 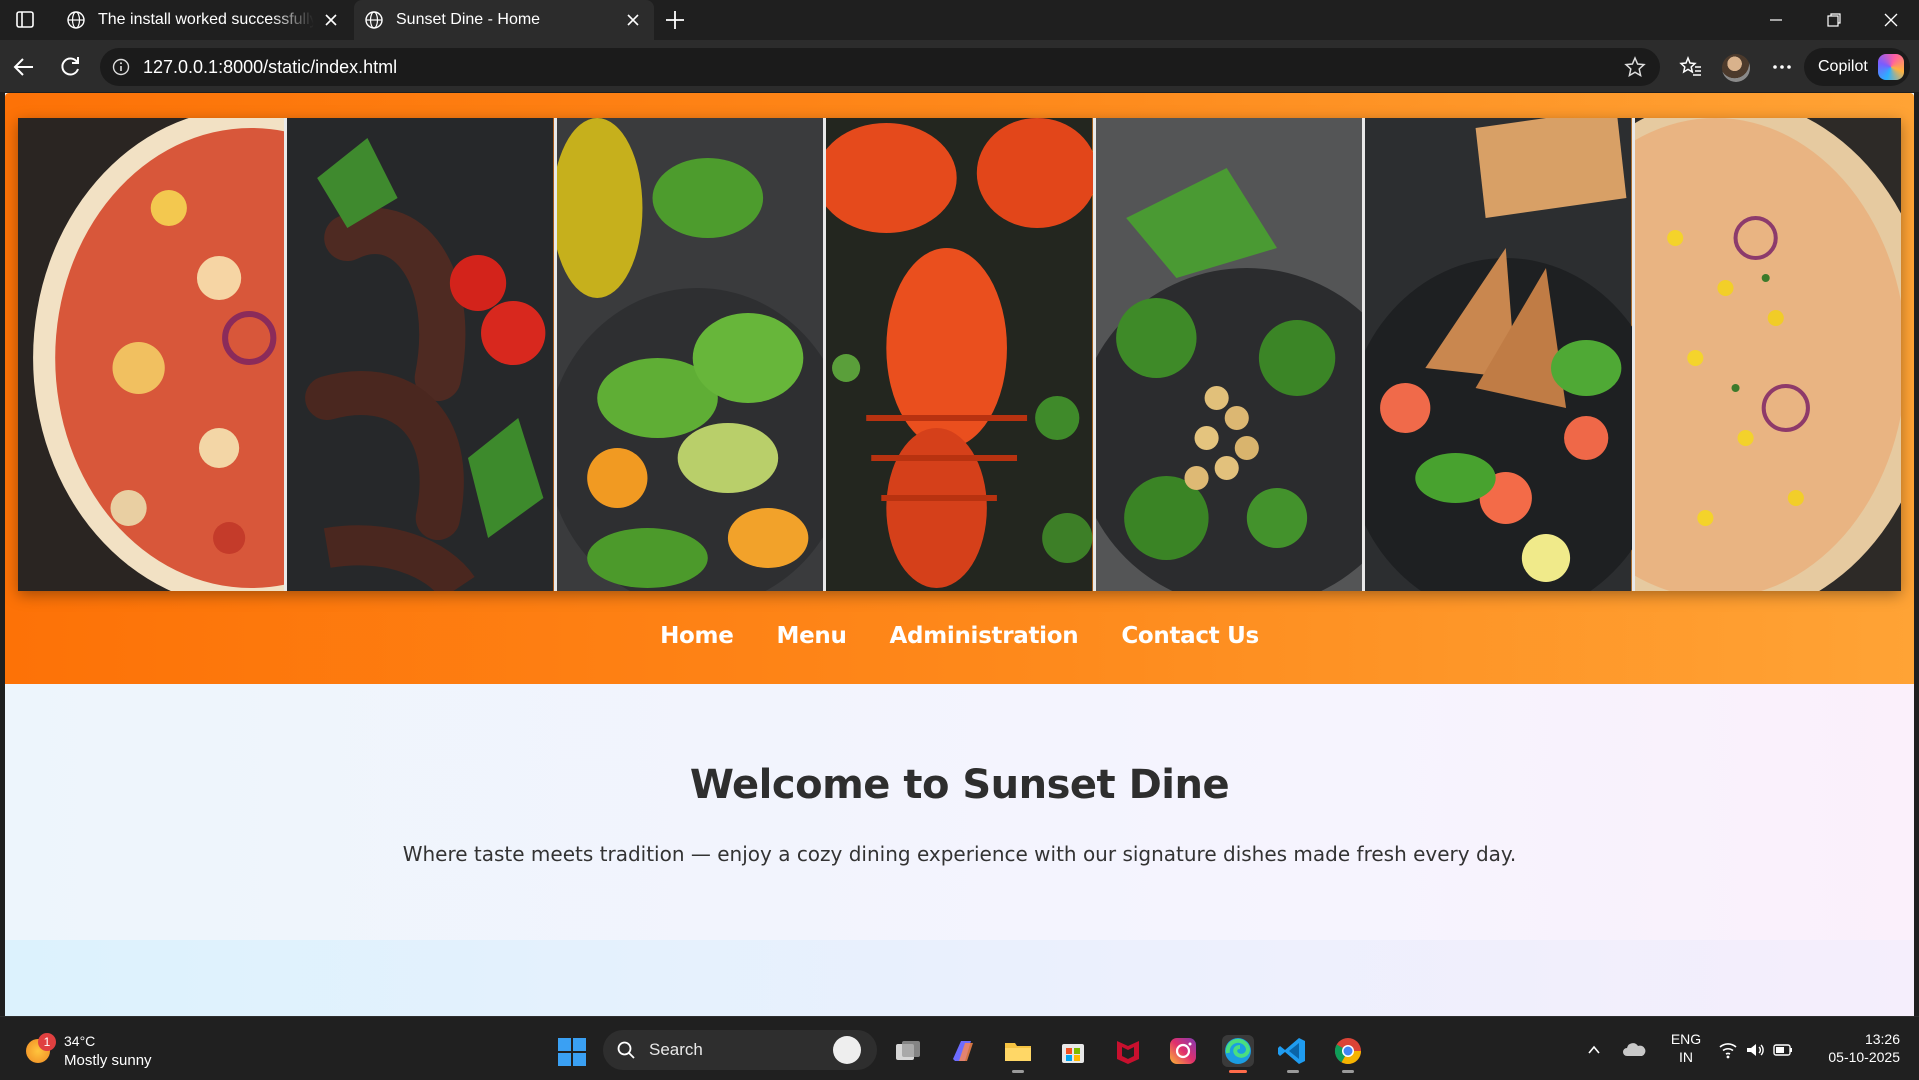 I want to click on favorites-icon, so click(x=1691, y=67).